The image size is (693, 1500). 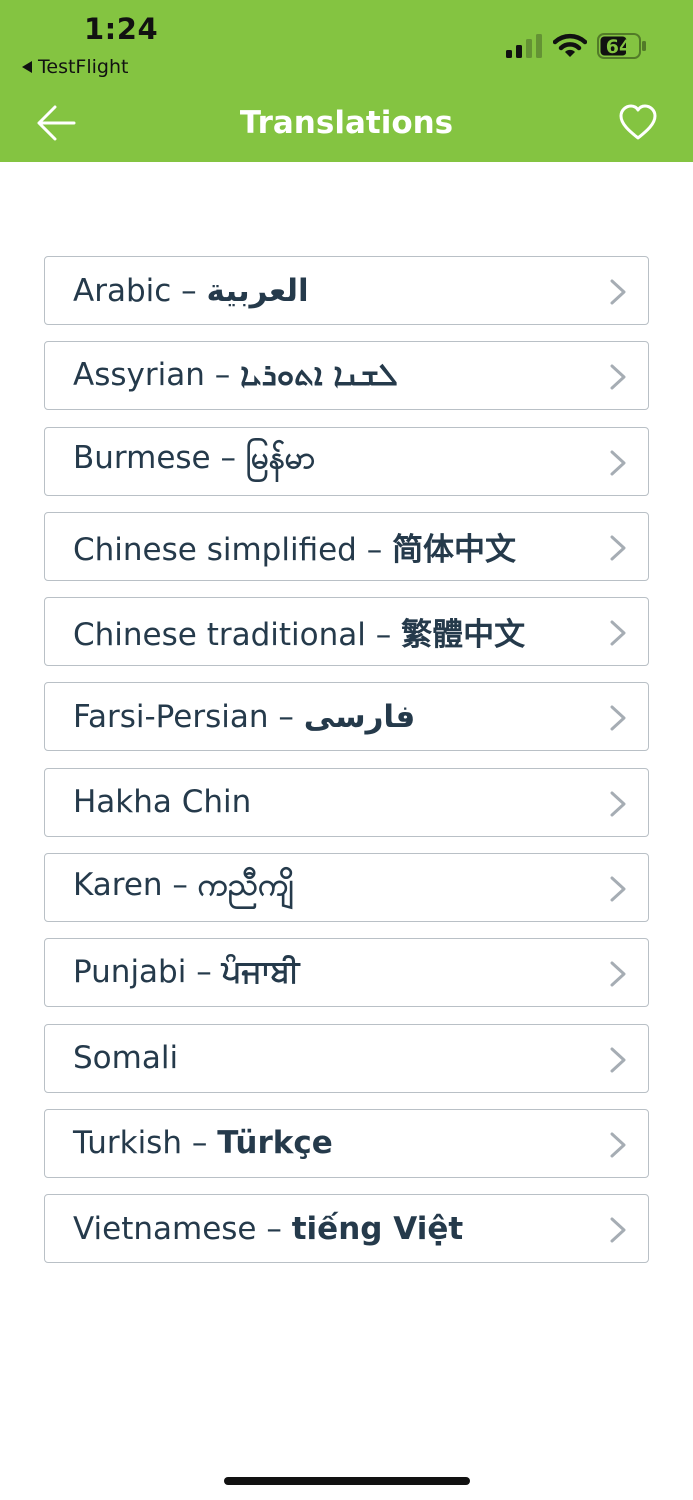 What do you see at coordinates (346, 81) in the screenshot?
I see `app-header: 1:24 TestFlight 64 Translations` at bounding box center [346, 81].